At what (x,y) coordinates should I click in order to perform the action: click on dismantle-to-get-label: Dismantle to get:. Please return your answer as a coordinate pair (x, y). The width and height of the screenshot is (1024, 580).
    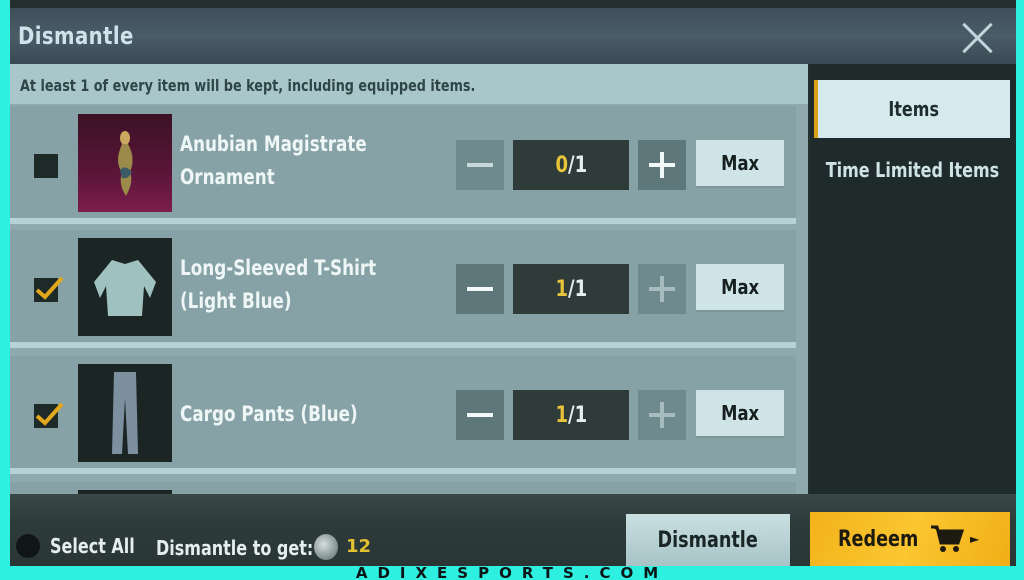
    Looking at the image, I should click on (235, 548).